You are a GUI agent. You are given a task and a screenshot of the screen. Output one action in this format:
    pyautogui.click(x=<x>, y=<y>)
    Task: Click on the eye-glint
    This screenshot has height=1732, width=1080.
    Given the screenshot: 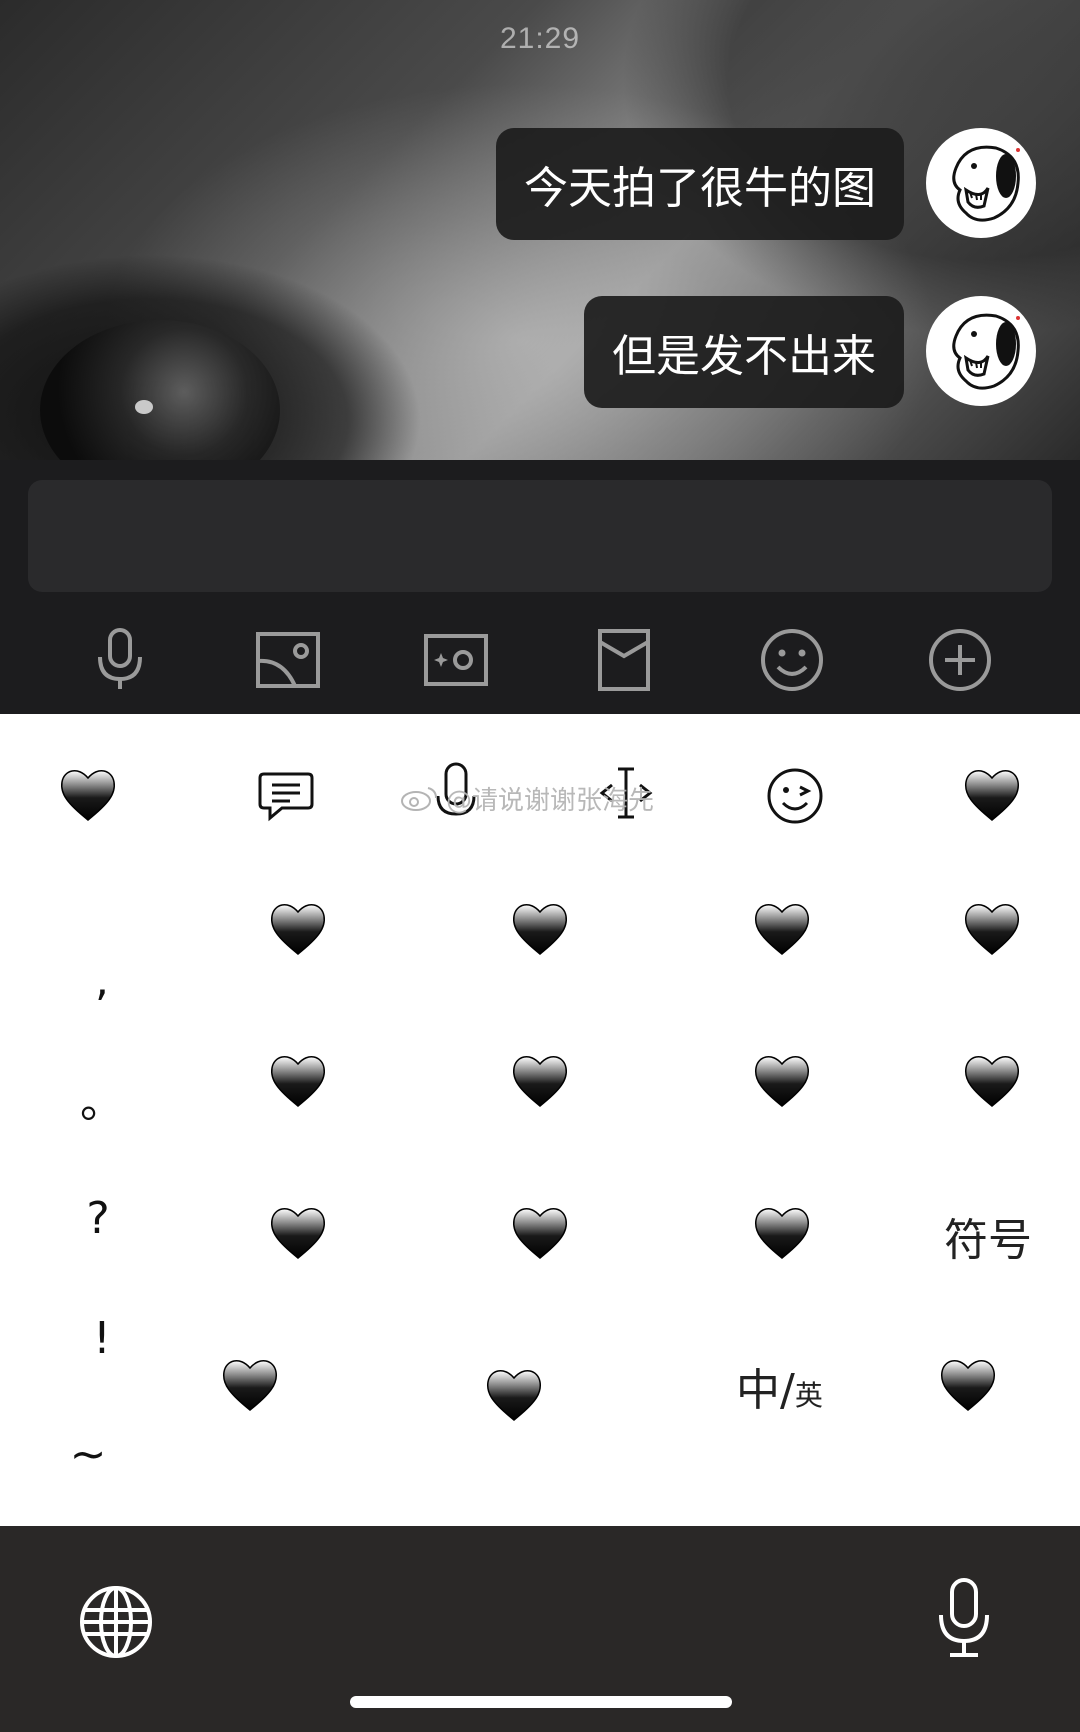 What is the action you would take?
    pyautogui.click(x=144, y=407)
    